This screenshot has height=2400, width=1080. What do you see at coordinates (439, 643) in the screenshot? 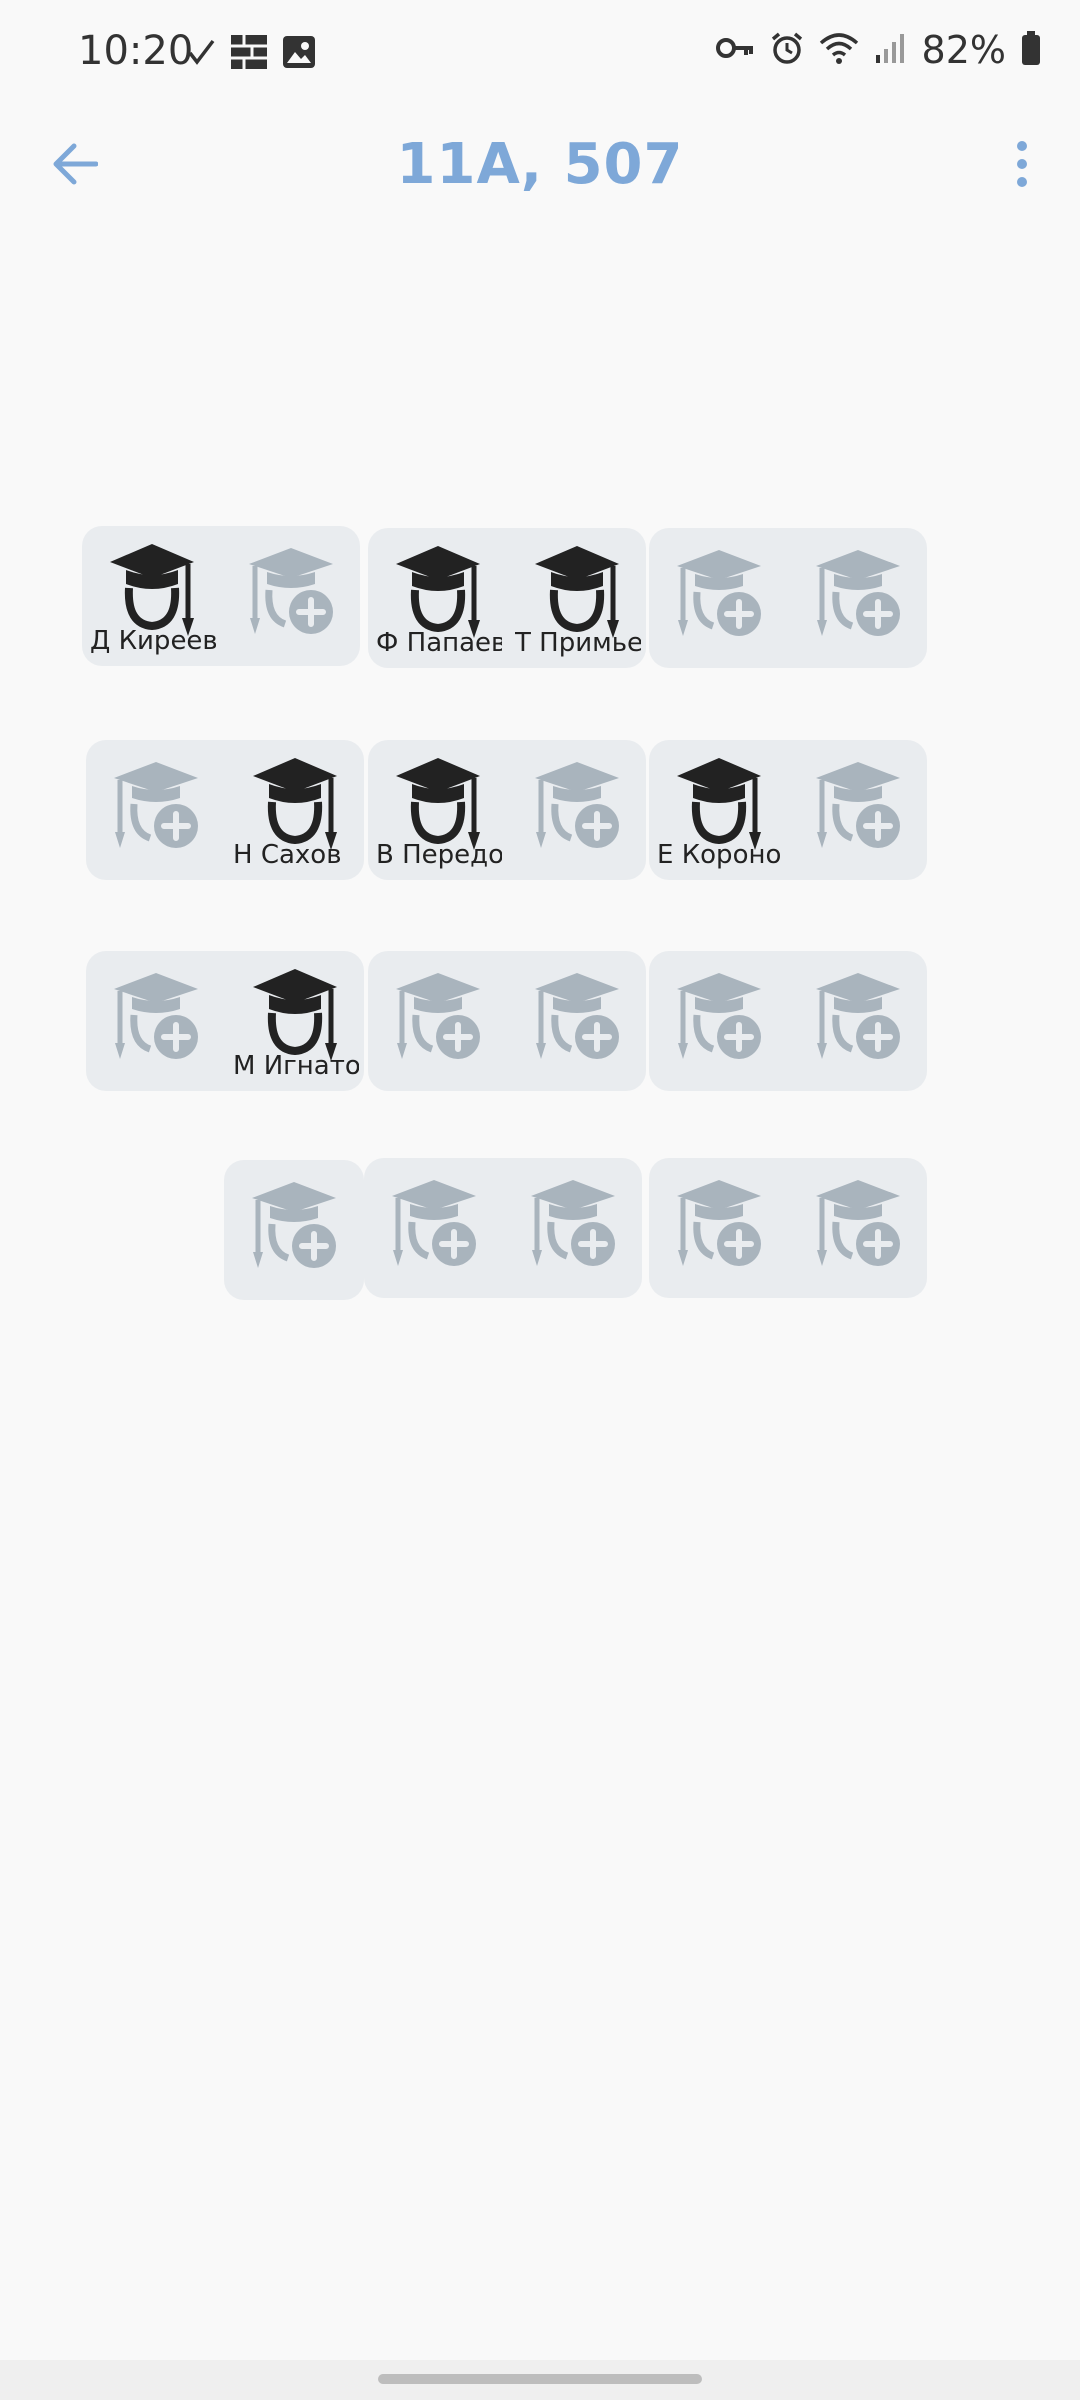
I see `student-name: Ф Папаев` at bounding box center [439, 643].